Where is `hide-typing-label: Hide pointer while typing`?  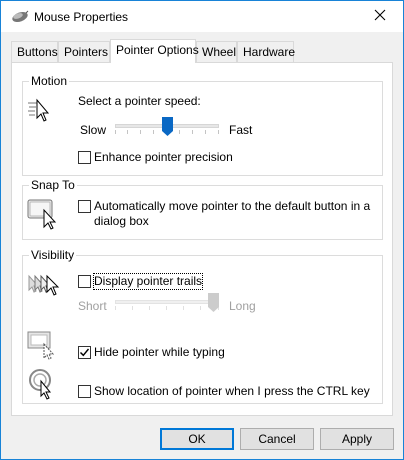
hide-typing-label: Hide pointer while typing is located at coordinates (159, 352).